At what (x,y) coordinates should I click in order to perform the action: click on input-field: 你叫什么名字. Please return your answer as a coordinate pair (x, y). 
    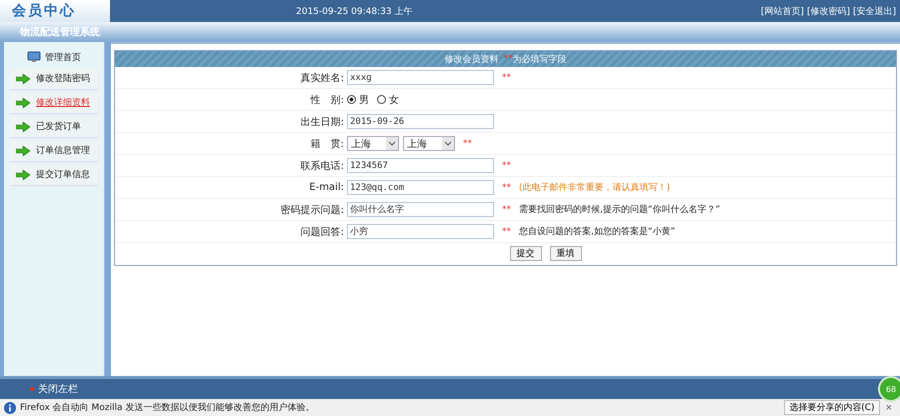
    Looking at the image, I should click on (420, 209).